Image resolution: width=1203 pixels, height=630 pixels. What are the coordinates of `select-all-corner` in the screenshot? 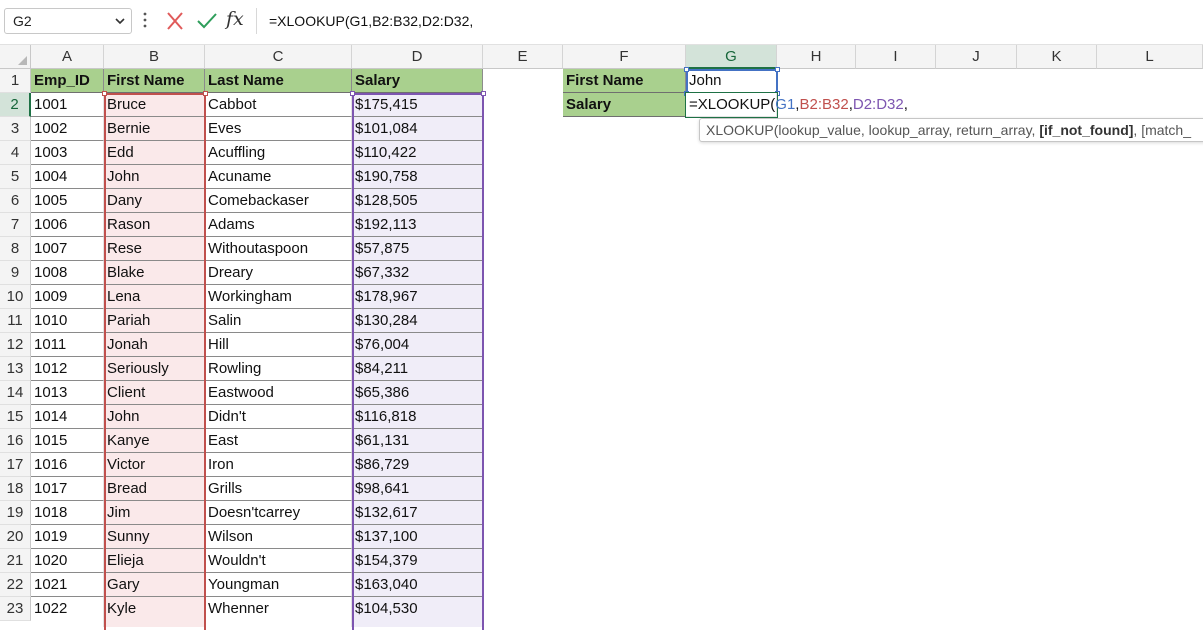 It's located at (15, 57).